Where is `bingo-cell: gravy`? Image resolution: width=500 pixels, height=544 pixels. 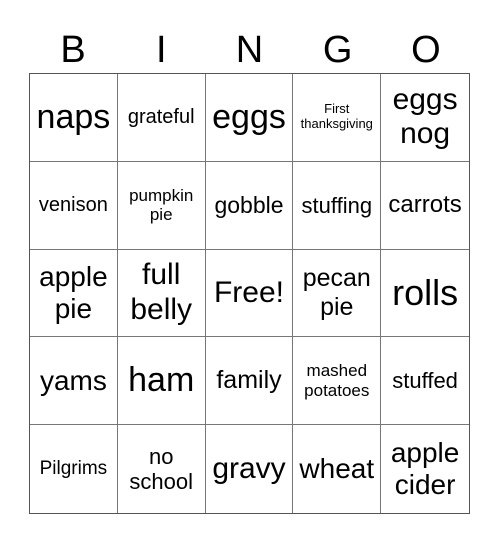 bingo-cell: gravy is located at coordinates (250, 469).